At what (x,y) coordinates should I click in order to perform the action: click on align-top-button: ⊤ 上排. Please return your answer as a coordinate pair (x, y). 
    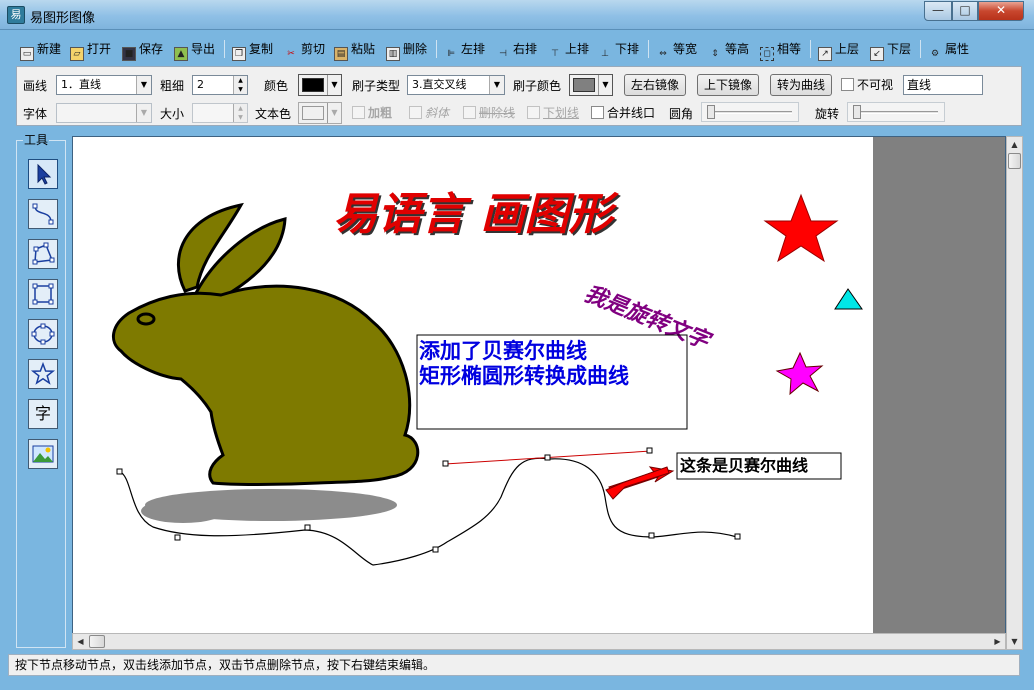
    Looking at the image, I should click on (568, 49).